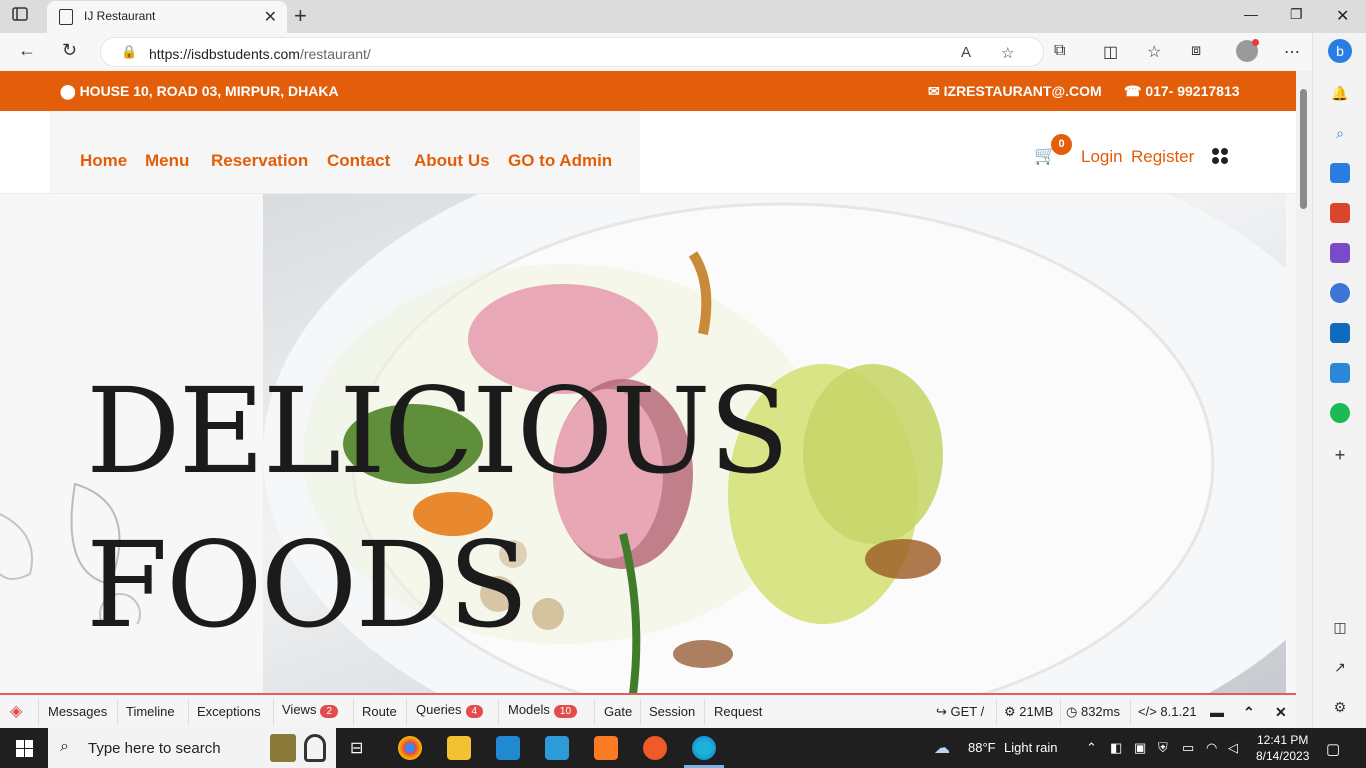  What do you see at coordinates (167, 17) in the screenshot?
I see `browser-tab: IJ Restaurant ✕` at bounding box center [167, 17].